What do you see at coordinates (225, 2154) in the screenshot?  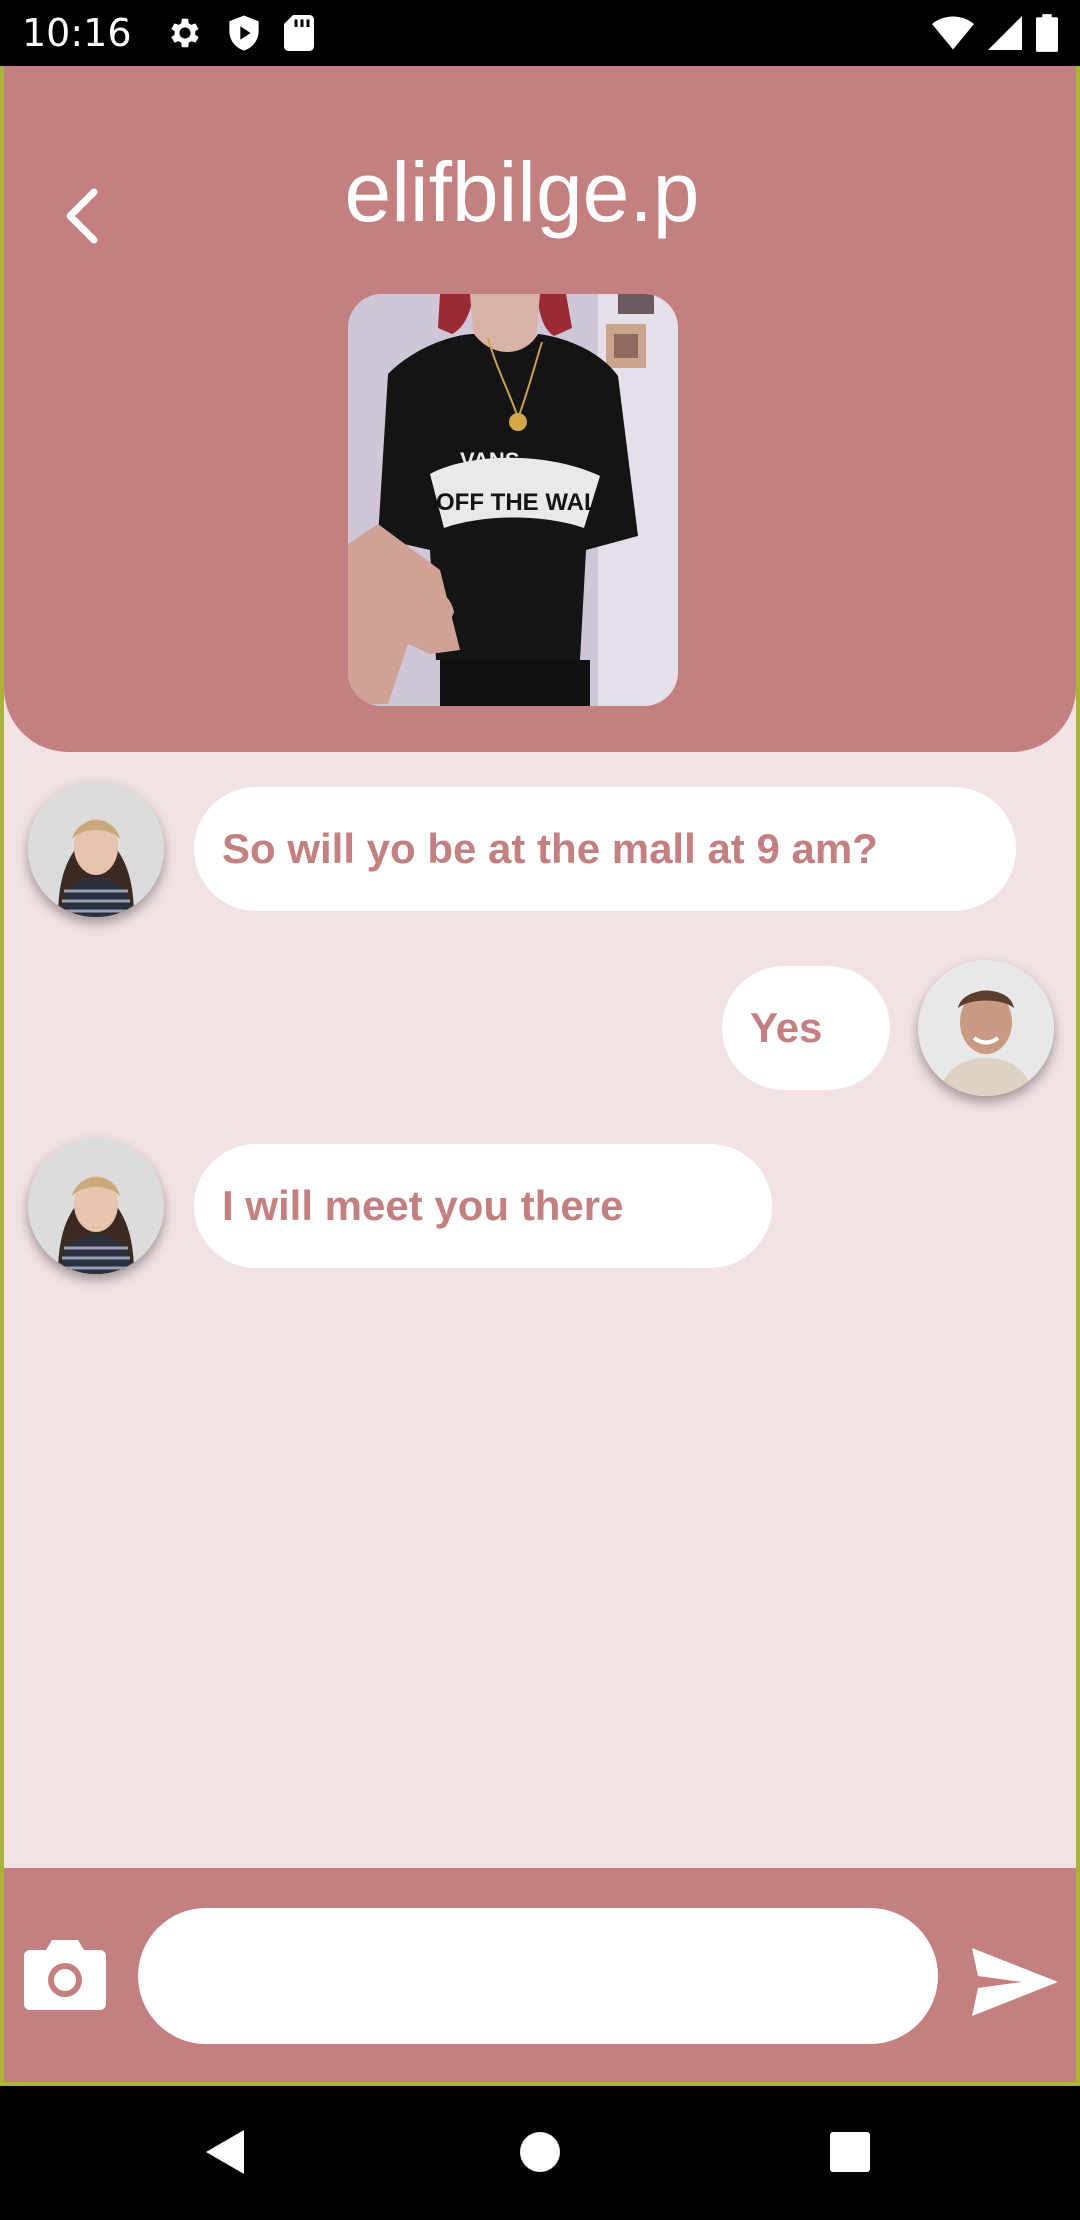 I see `back-triangle-icon` at bounding box center [225, 2154].